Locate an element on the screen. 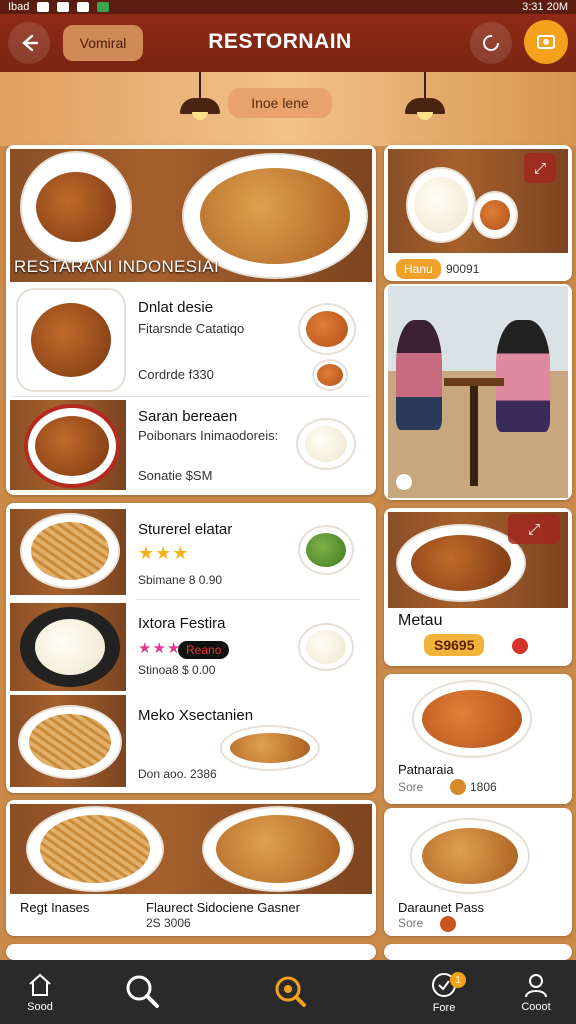 This screenshot has width=576, height=1024. item-subtitle: Fitarsnde Catatiqo is located at coordinates (191, 328).